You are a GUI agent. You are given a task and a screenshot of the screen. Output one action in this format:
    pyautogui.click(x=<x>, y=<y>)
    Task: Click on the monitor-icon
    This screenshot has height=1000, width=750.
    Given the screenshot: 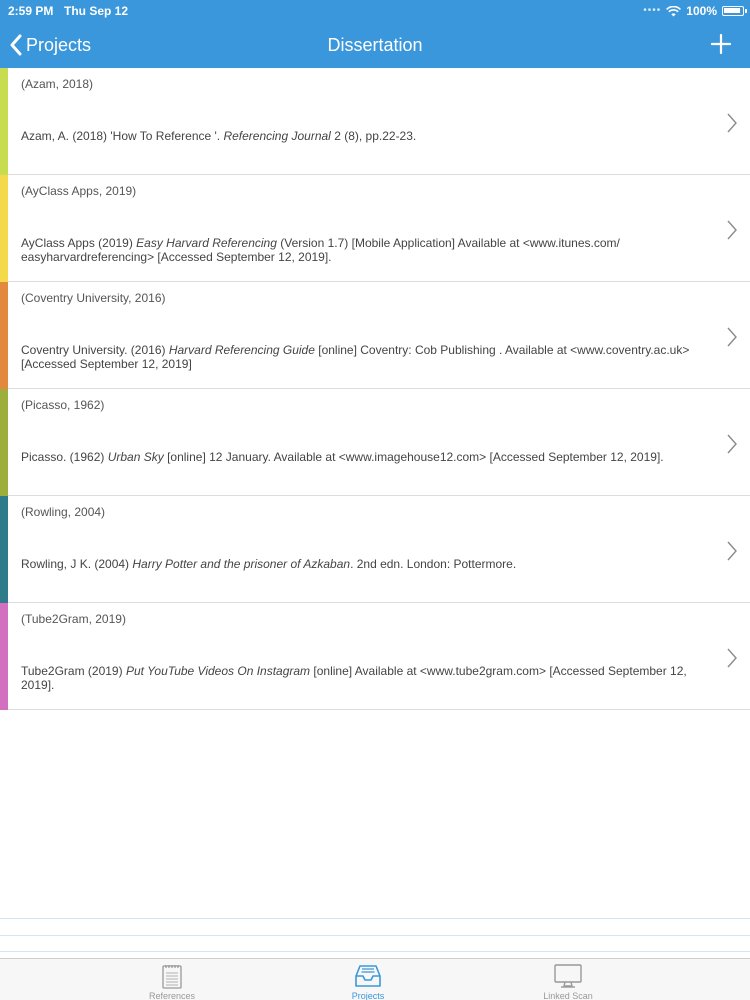 What is the action you would take?
    pyautogui.click(x=568, y=976)
    